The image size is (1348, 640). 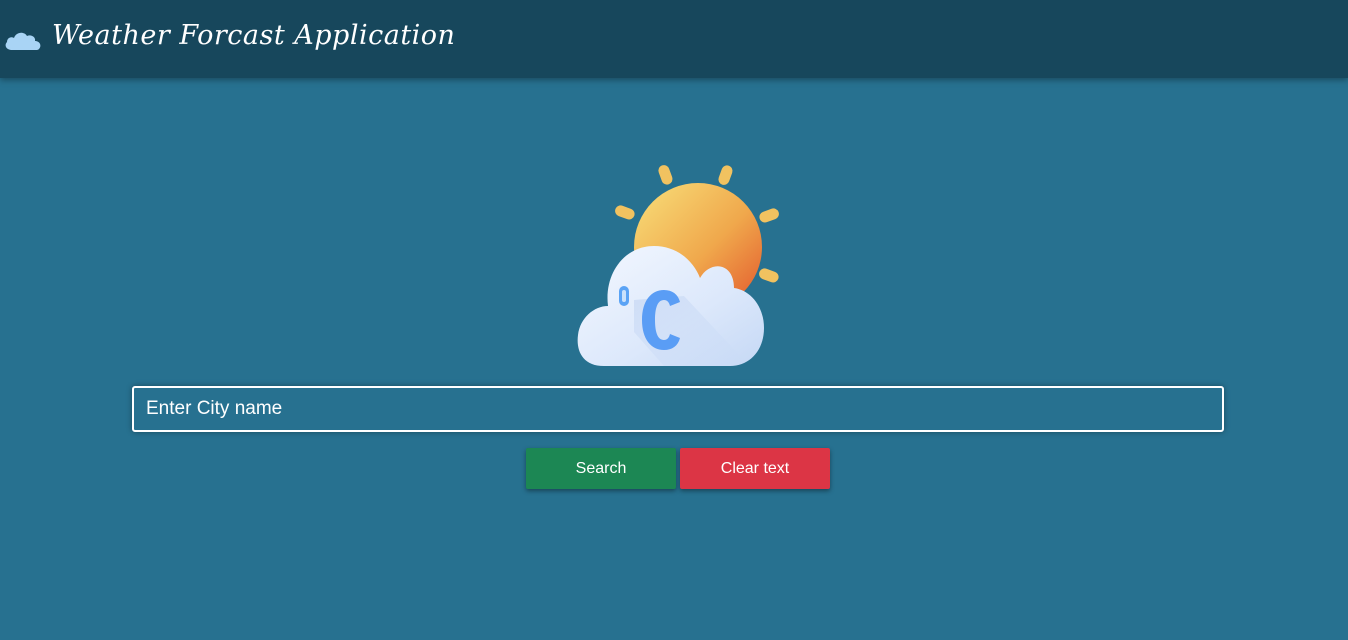 What do you see at coordinates (755, 468) in the screenshot?
I see `clear-text-button: Clear text` at bounding box center [755, 468].